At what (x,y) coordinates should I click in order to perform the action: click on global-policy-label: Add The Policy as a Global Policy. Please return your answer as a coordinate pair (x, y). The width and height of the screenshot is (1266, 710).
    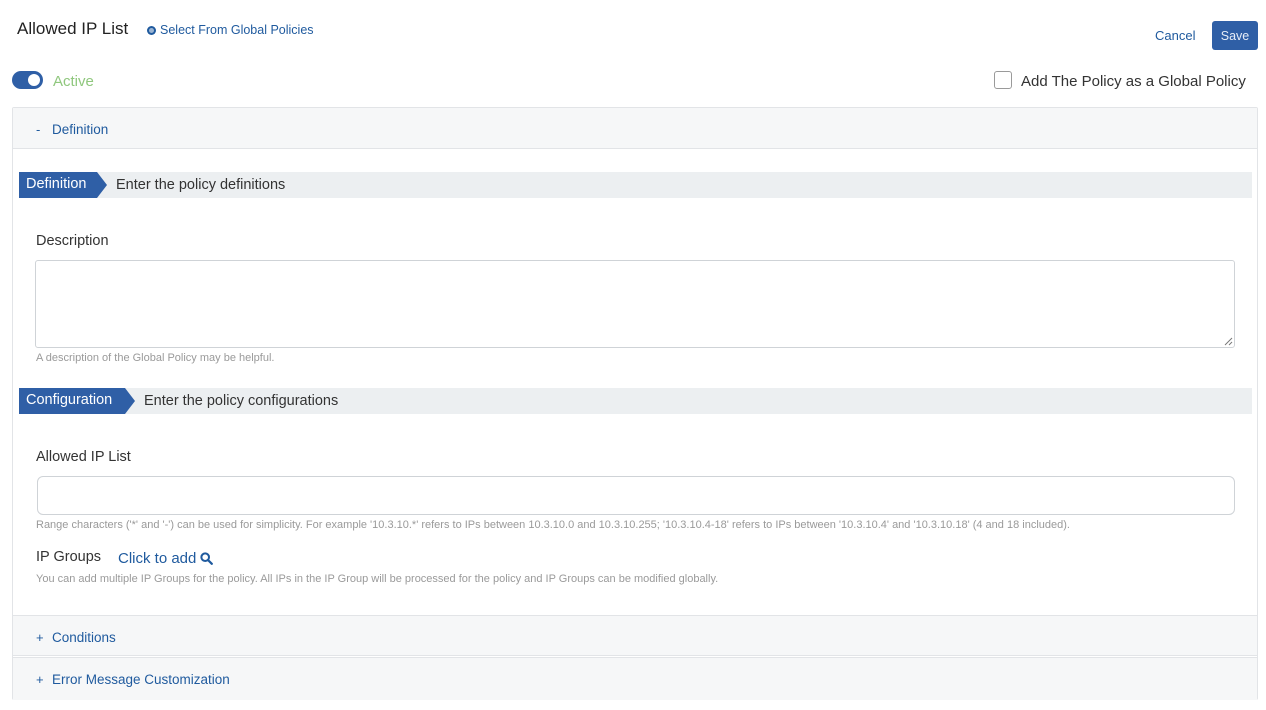
    Looking at the image, I should click on (1133, 81).